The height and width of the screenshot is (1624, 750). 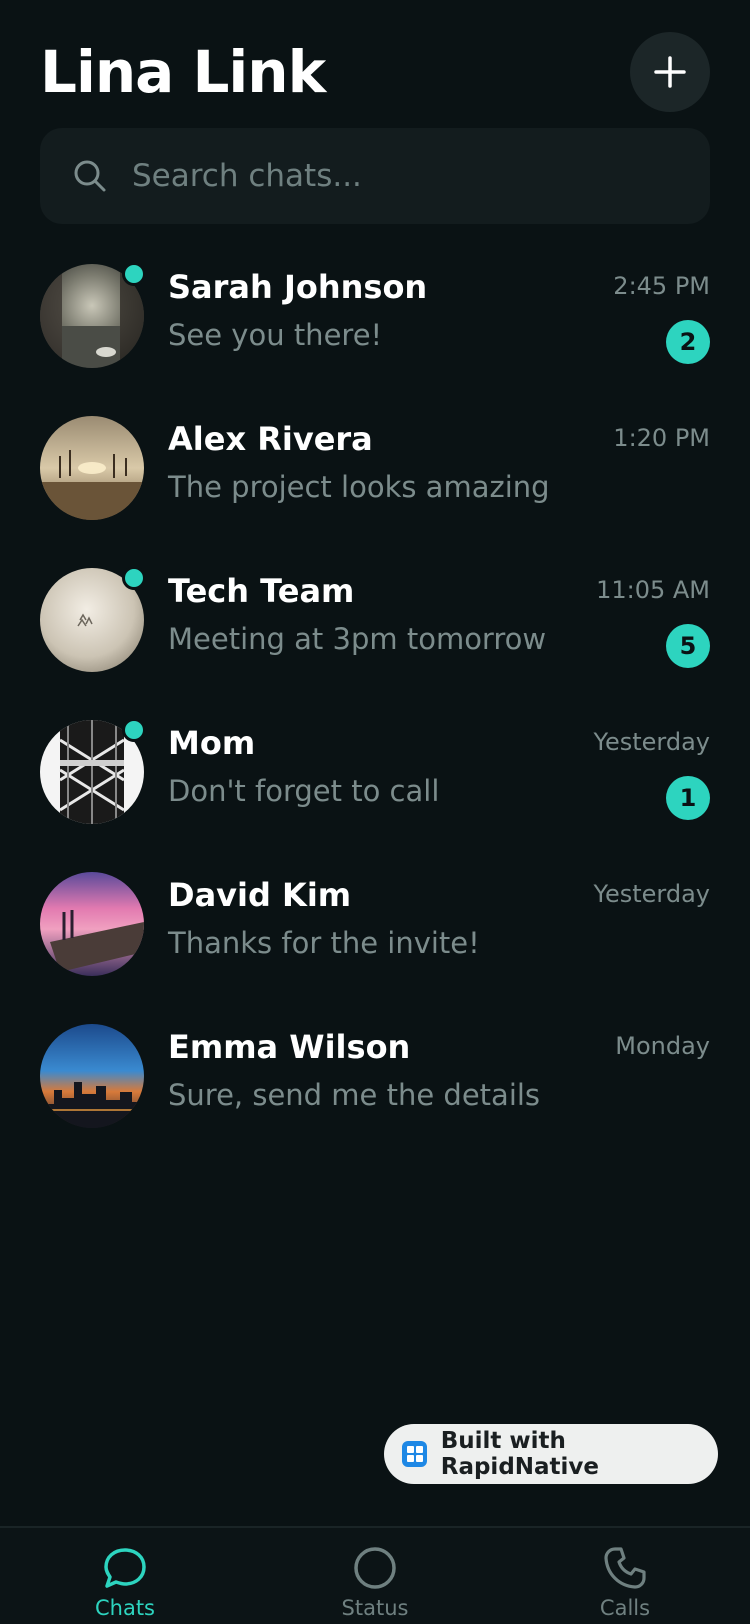 What do you see at coordinates (289, 1047) in the screenshot?
I see `contact-name: Emma Wilson` at bounding box center [289, 1047].